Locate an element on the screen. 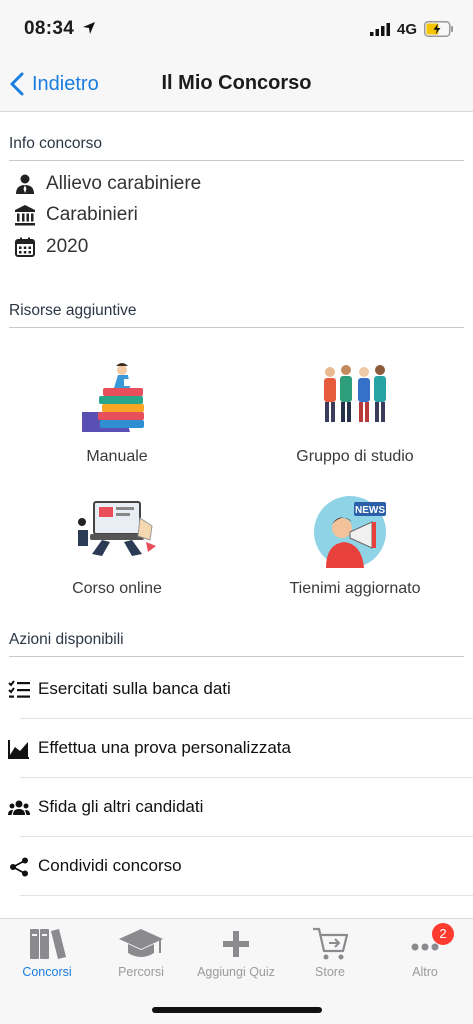  tab-percorsi: Percorsi is located at coordinates (141, 954).